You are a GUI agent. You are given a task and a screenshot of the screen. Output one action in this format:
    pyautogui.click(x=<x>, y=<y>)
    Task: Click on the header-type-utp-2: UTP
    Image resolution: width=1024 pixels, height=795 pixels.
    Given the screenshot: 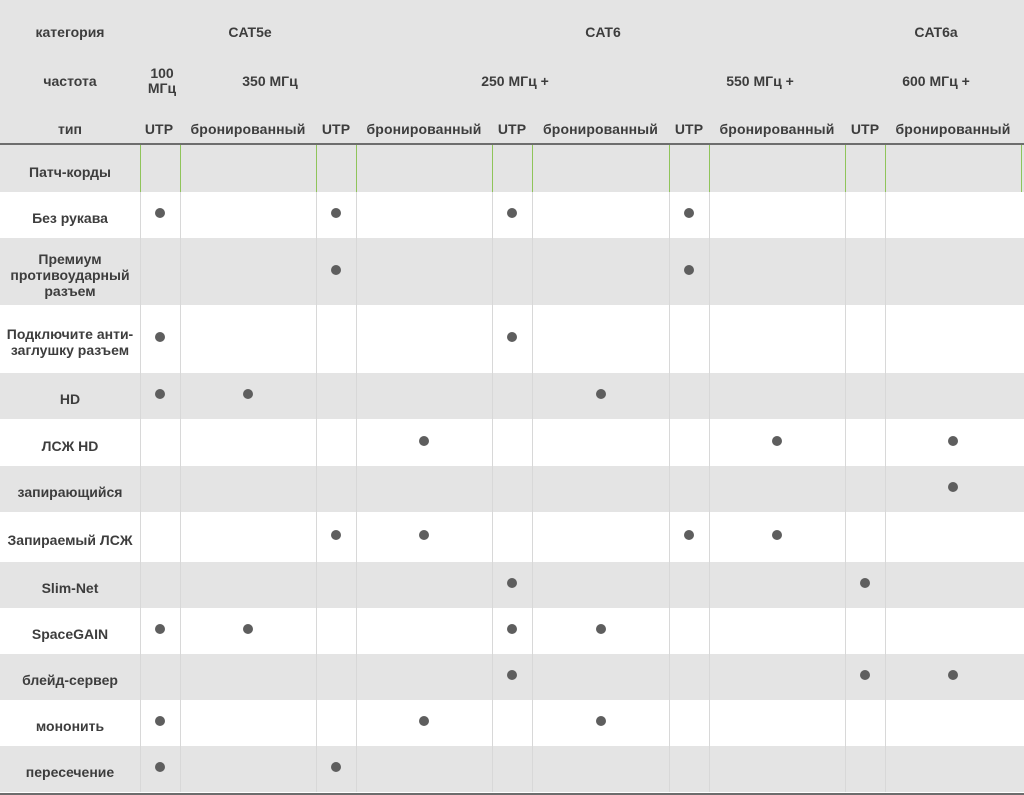 What is the action you would take?
    pyautogui.click(x=336, y=128)
    